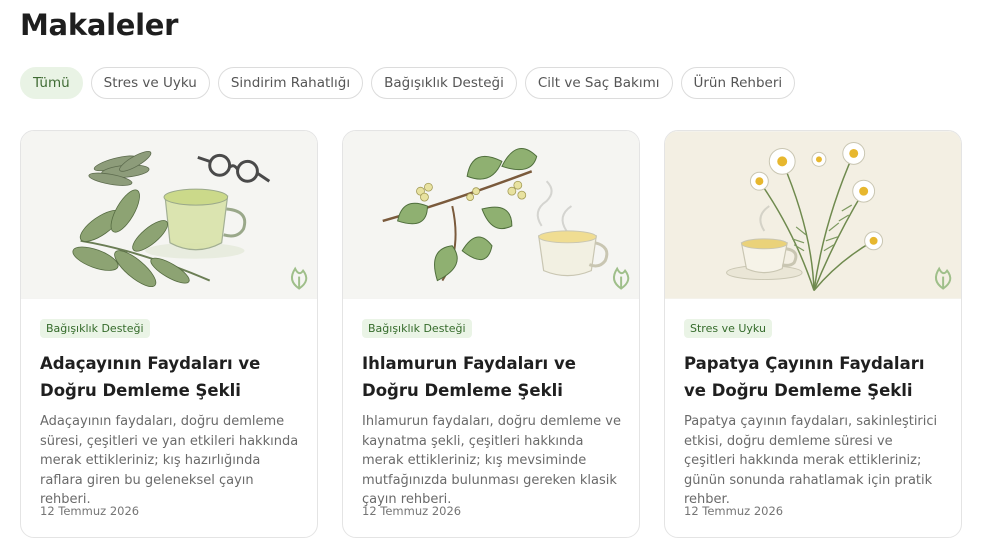 Image resolution: width=1000 pixels, height=558 pixels. Describe the element at coordinates (491, 215) in the screenshot. I see `linden-tea-illustration` at that location.